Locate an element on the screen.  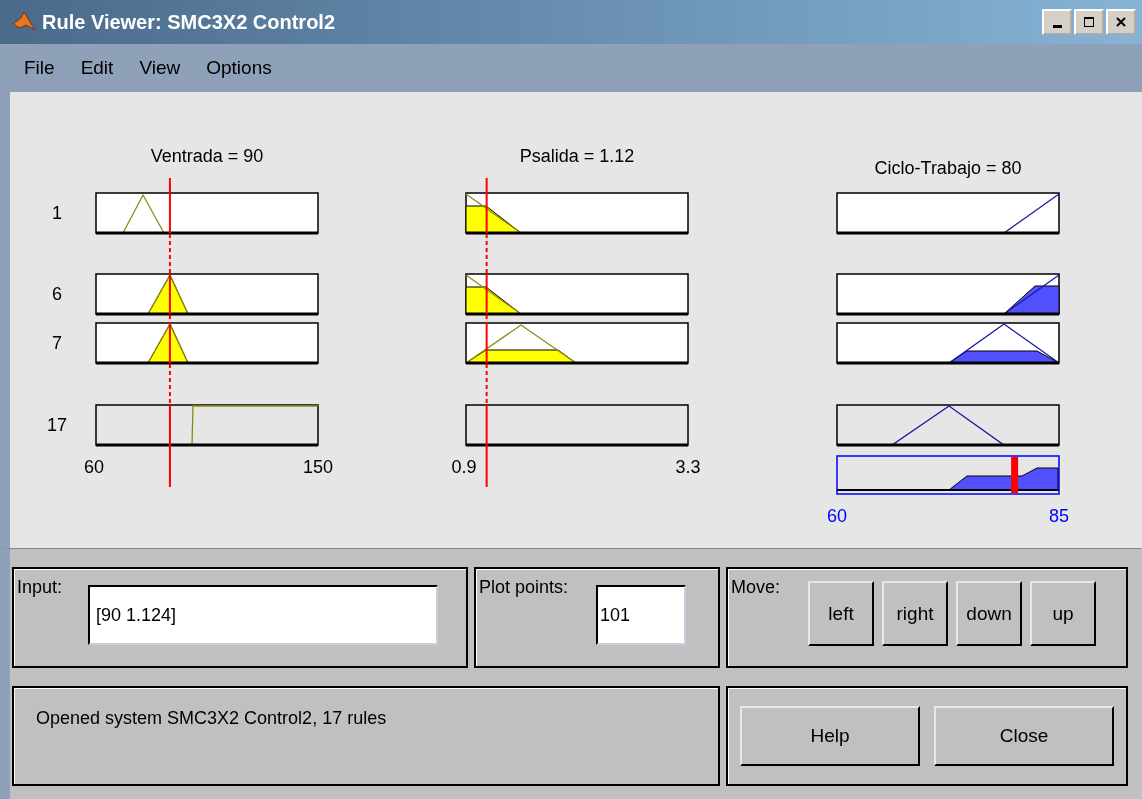
axis-label: 85 is located at coordinates (1059, 516).